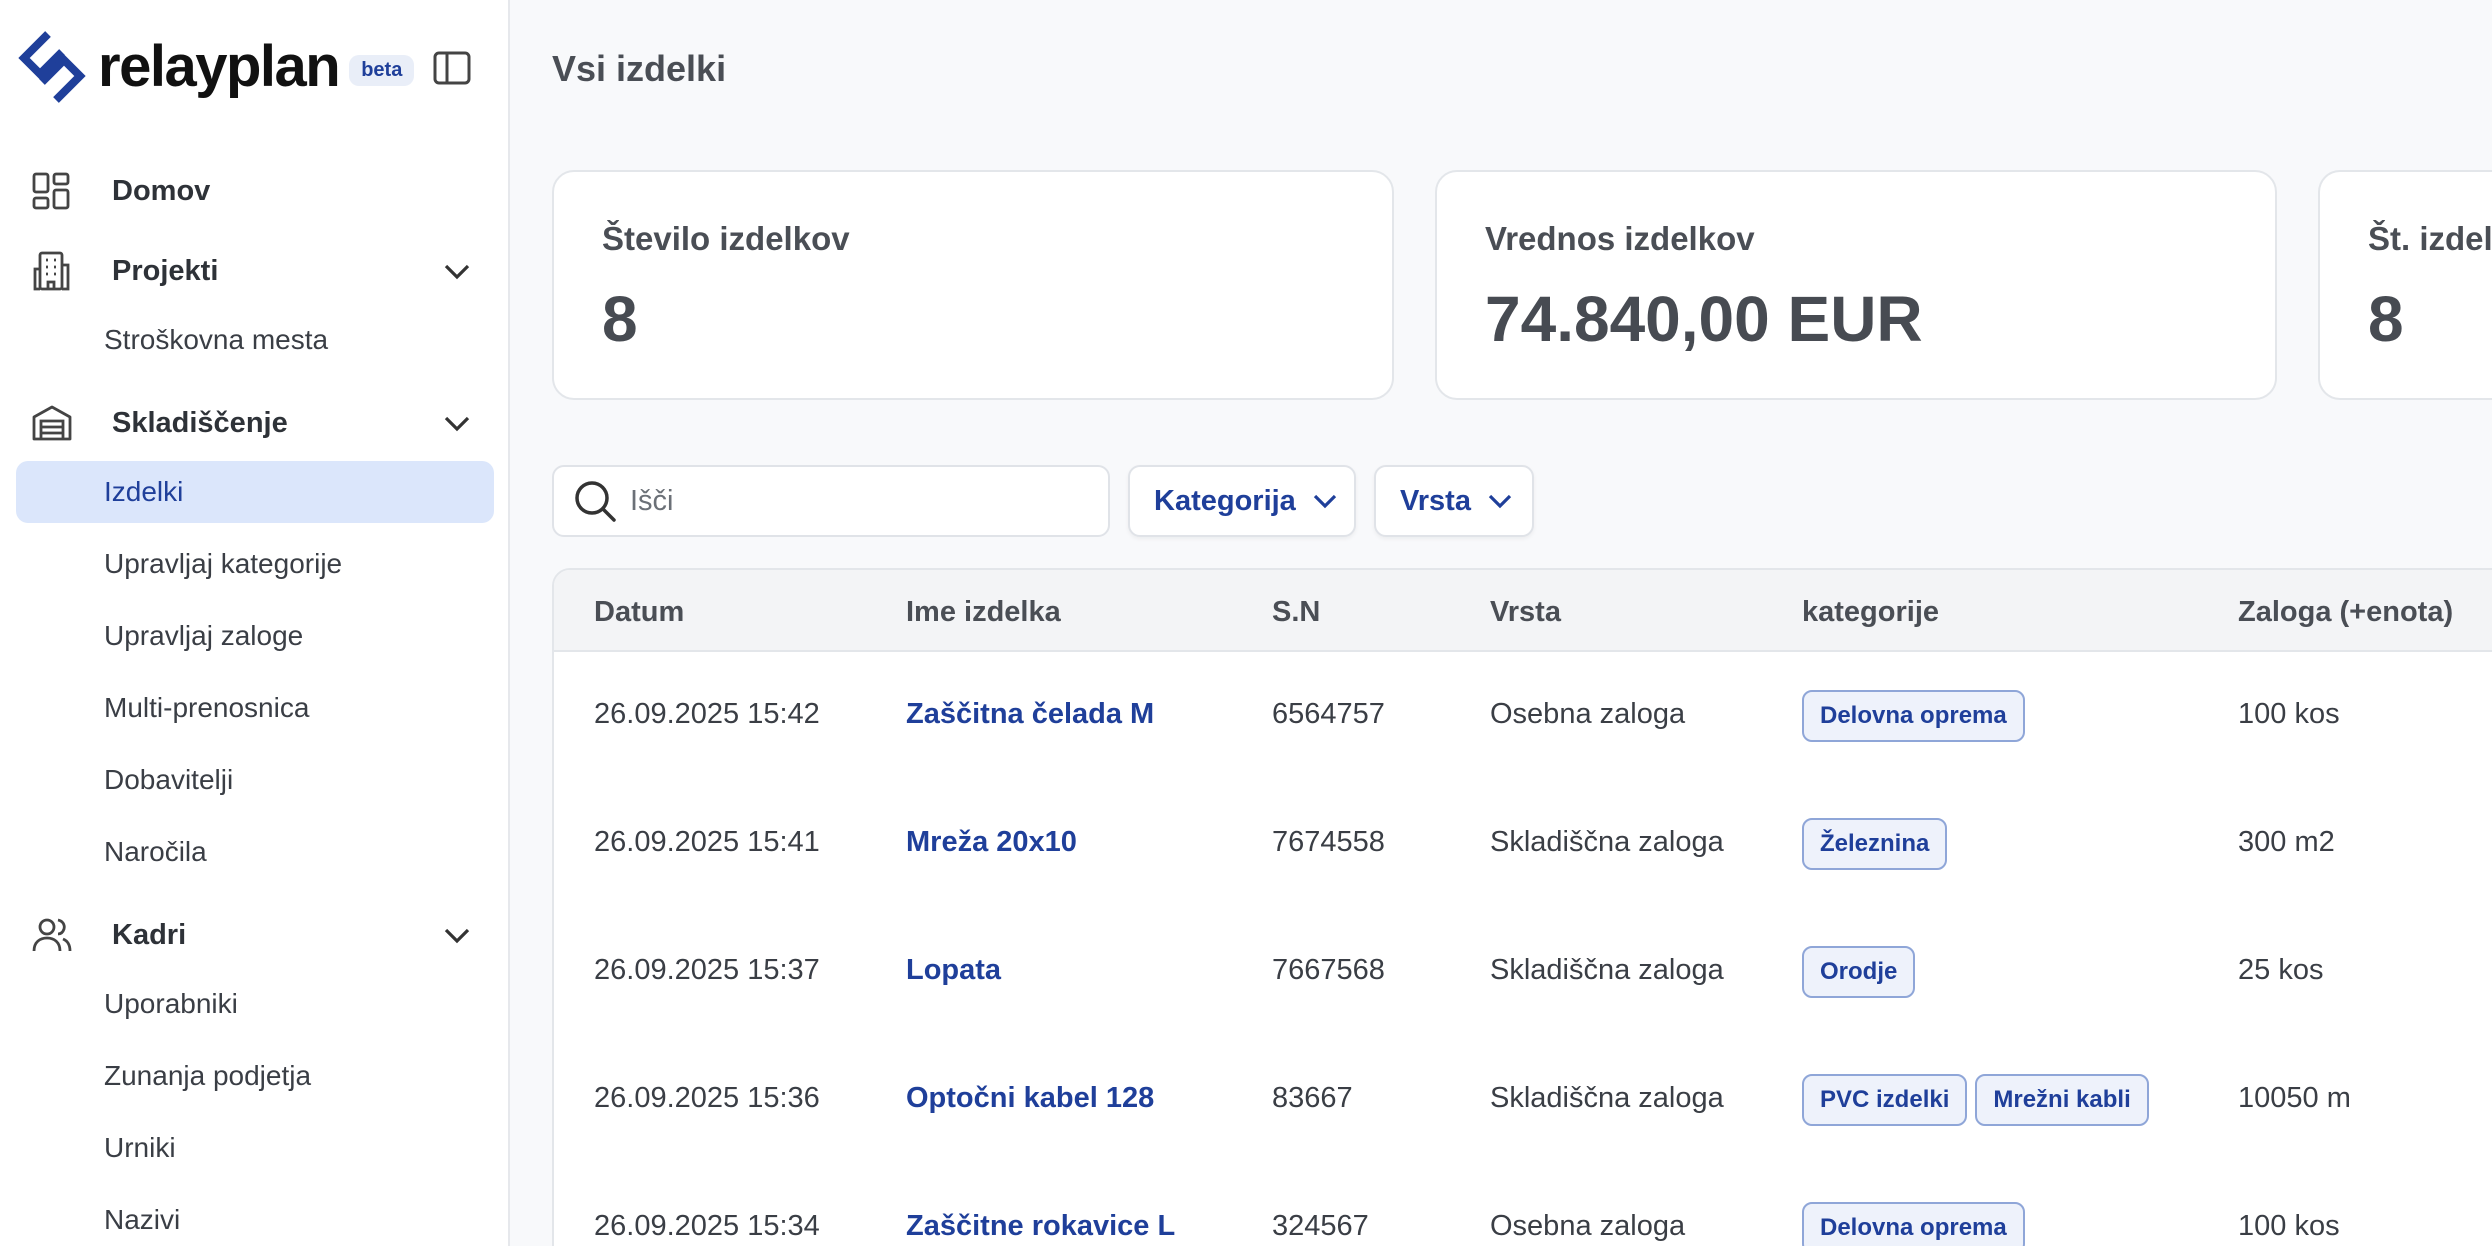 The width and height of the screenshot is (2492, 1246). I want to click on column-header-sn: S.N, so click(1296, 612).